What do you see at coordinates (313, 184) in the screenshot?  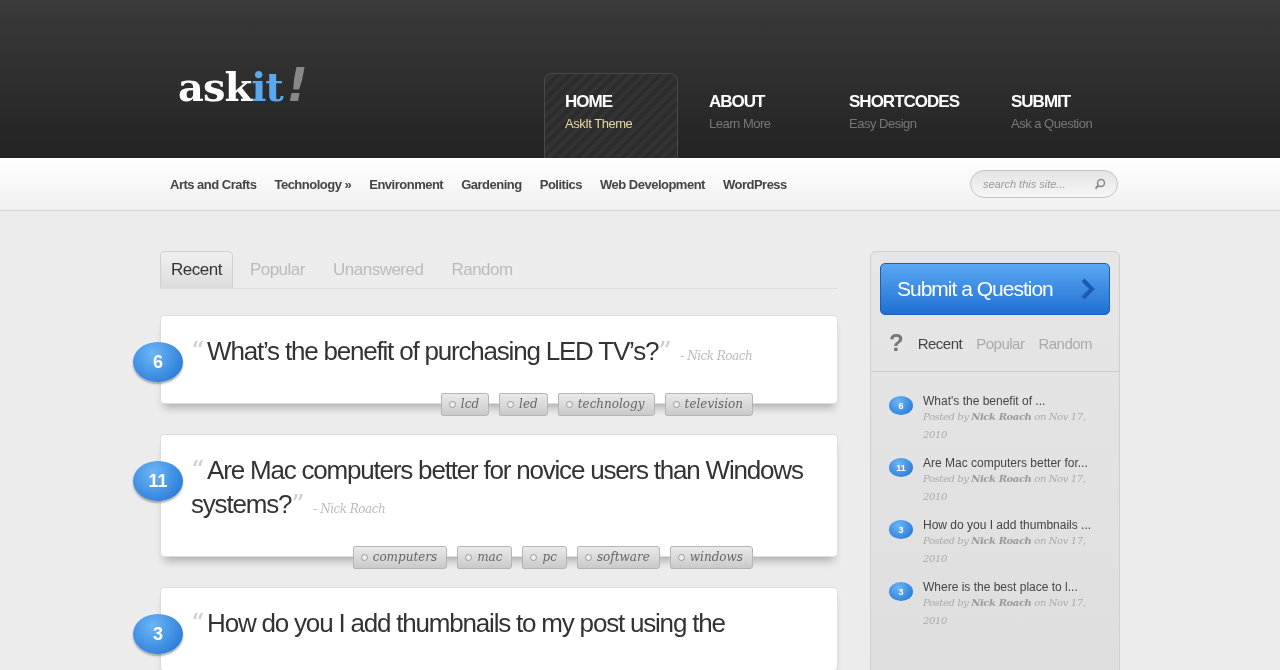 I see `category-link: Technology »` at bounding box center [313, 184].